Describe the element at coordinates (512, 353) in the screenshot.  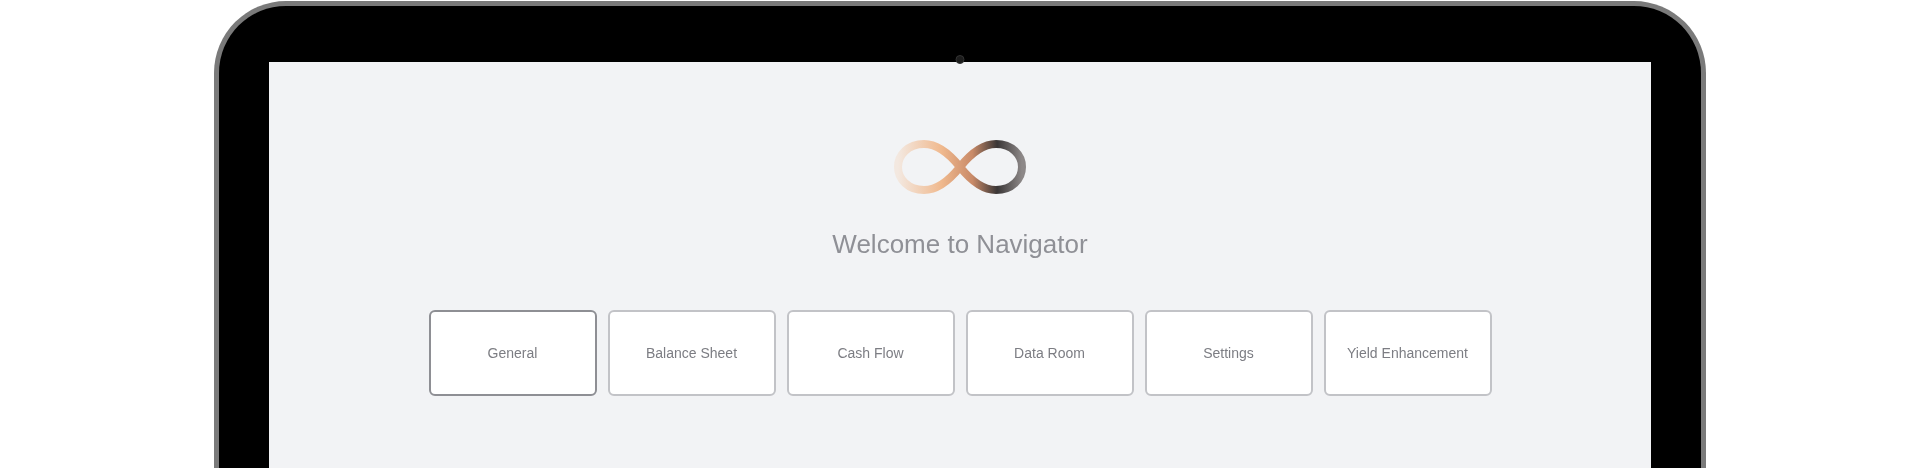
I see `navigation-button: General` at that location.